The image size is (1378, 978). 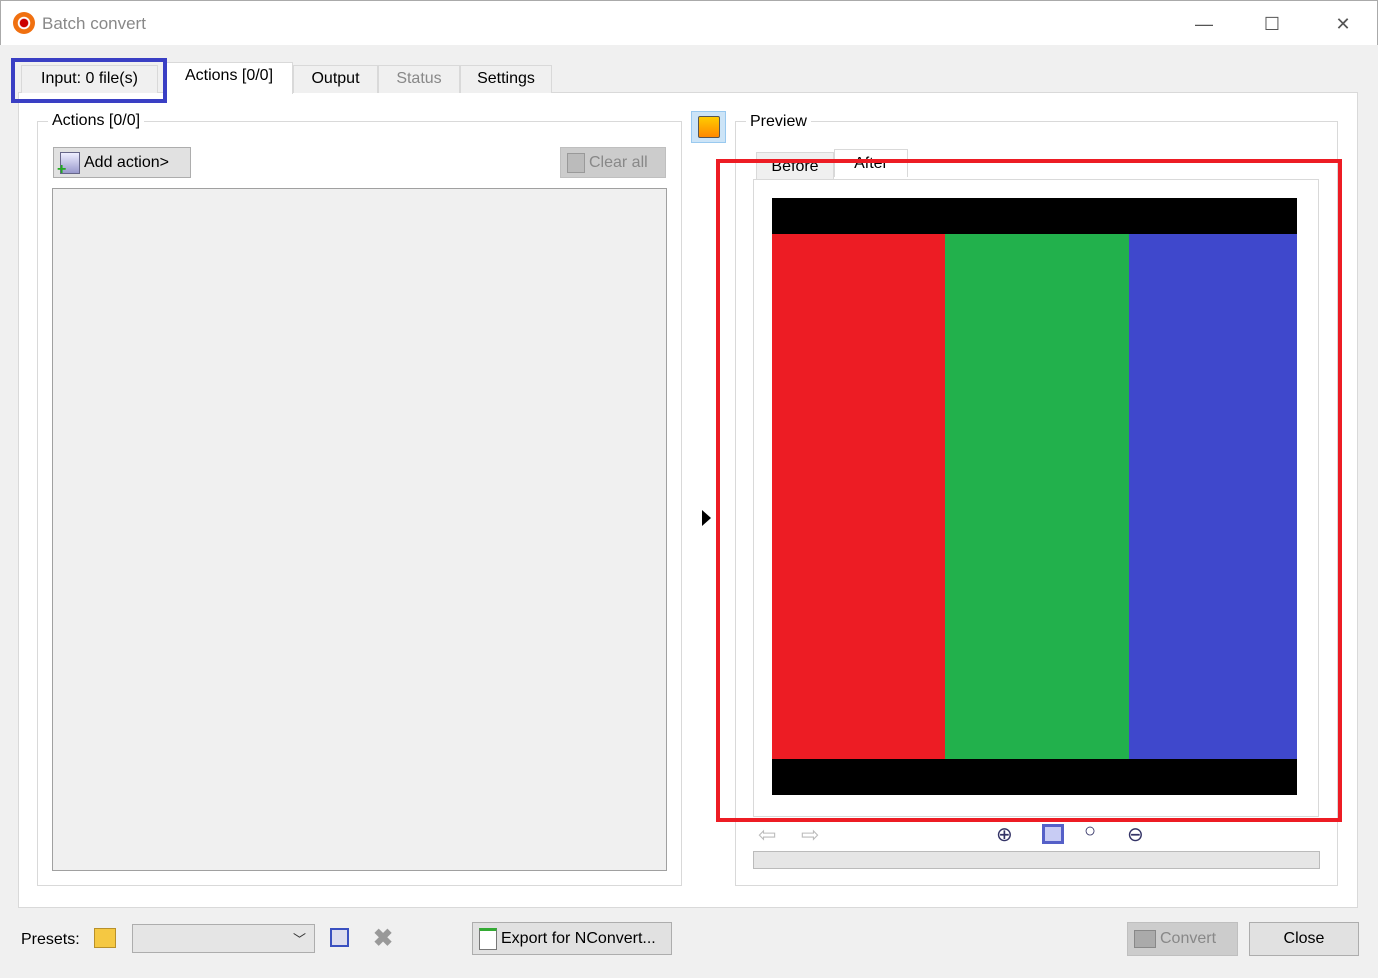 What do you see at coordinates (339, 937) in the screenshot?
I see `save-preset-icon` at bounding box center [339, 937].